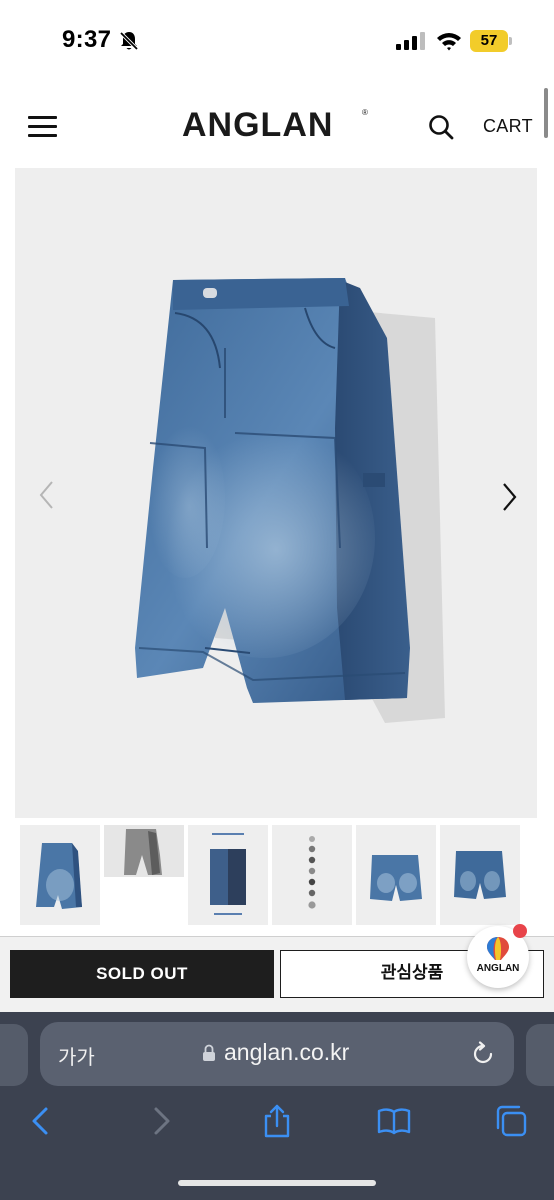  Describe the element at coordinates (511, 1121) in the screenshot. I see `tabs-icon` at that location.